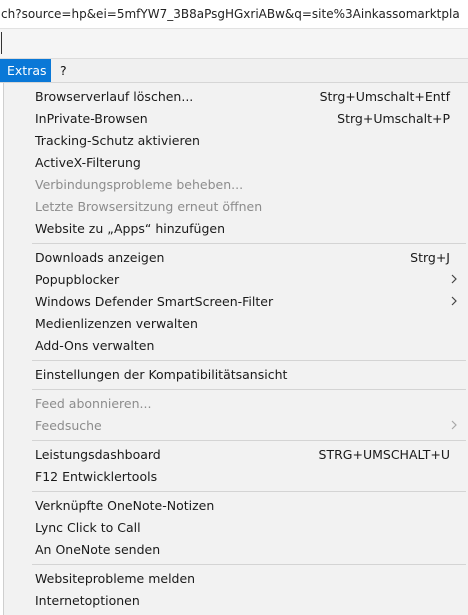  I want to click on menu-item-internet-options: Internetoptionen, so click(236, 601).